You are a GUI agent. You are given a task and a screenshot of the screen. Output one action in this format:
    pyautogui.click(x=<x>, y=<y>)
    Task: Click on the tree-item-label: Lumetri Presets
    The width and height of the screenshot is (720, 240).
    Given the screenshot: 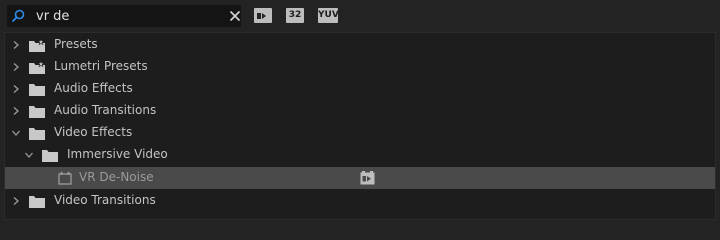 What is the action you would take?
    pyautogui.click(x=101, y=66)
    